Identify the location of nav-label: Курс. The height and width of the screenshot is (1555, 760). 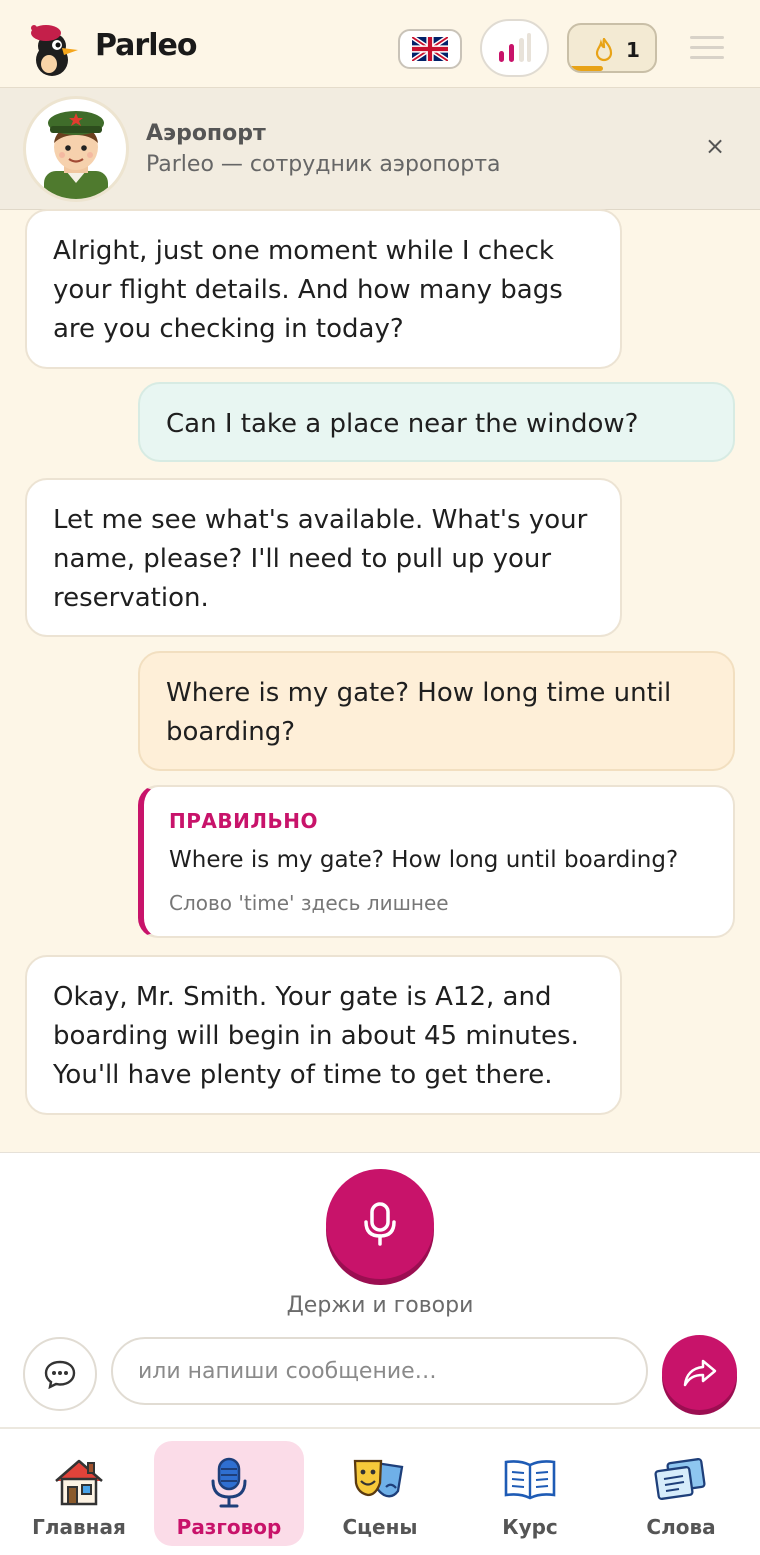
(530, 1527).